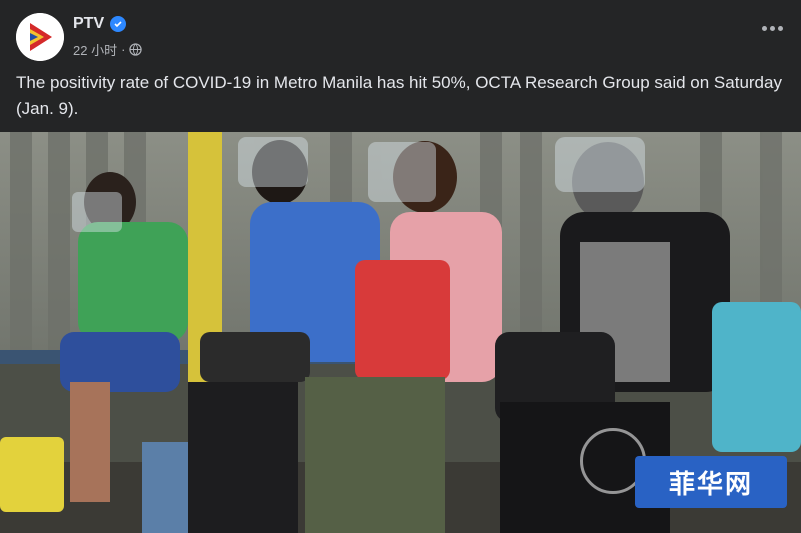 Image resolution: width=801 pixels, height=533 pixels. What do you see at coordinates (772, 28) in the screenshot?
I see `more-options-icon` at bounding box center [772, 28].